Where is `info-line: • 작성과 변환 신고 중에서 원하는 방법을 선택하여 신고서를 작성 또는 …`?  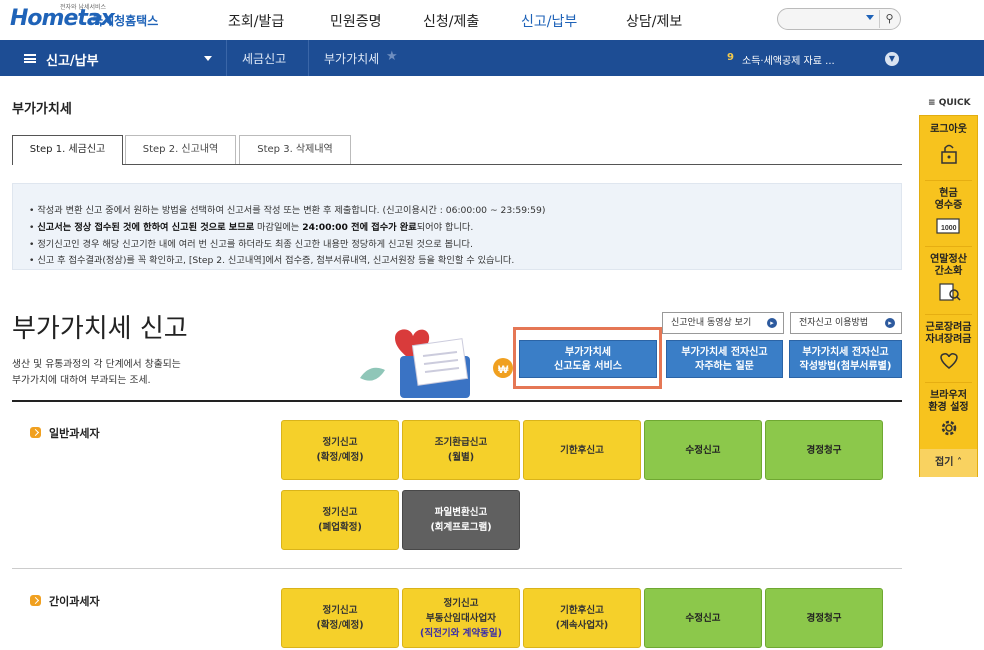 info-line: • 작성과 변환 신고 중에서 원하는 방법을 선택하여 신고서를 작성 또는 … is located at coordinates (287, 210).